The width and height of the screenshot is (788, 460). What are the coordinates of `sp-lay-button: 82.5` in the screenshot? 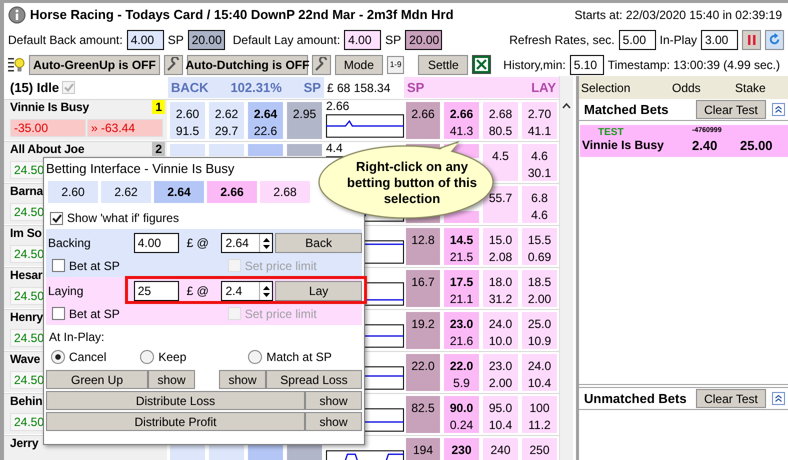 It's located at (423, 414).